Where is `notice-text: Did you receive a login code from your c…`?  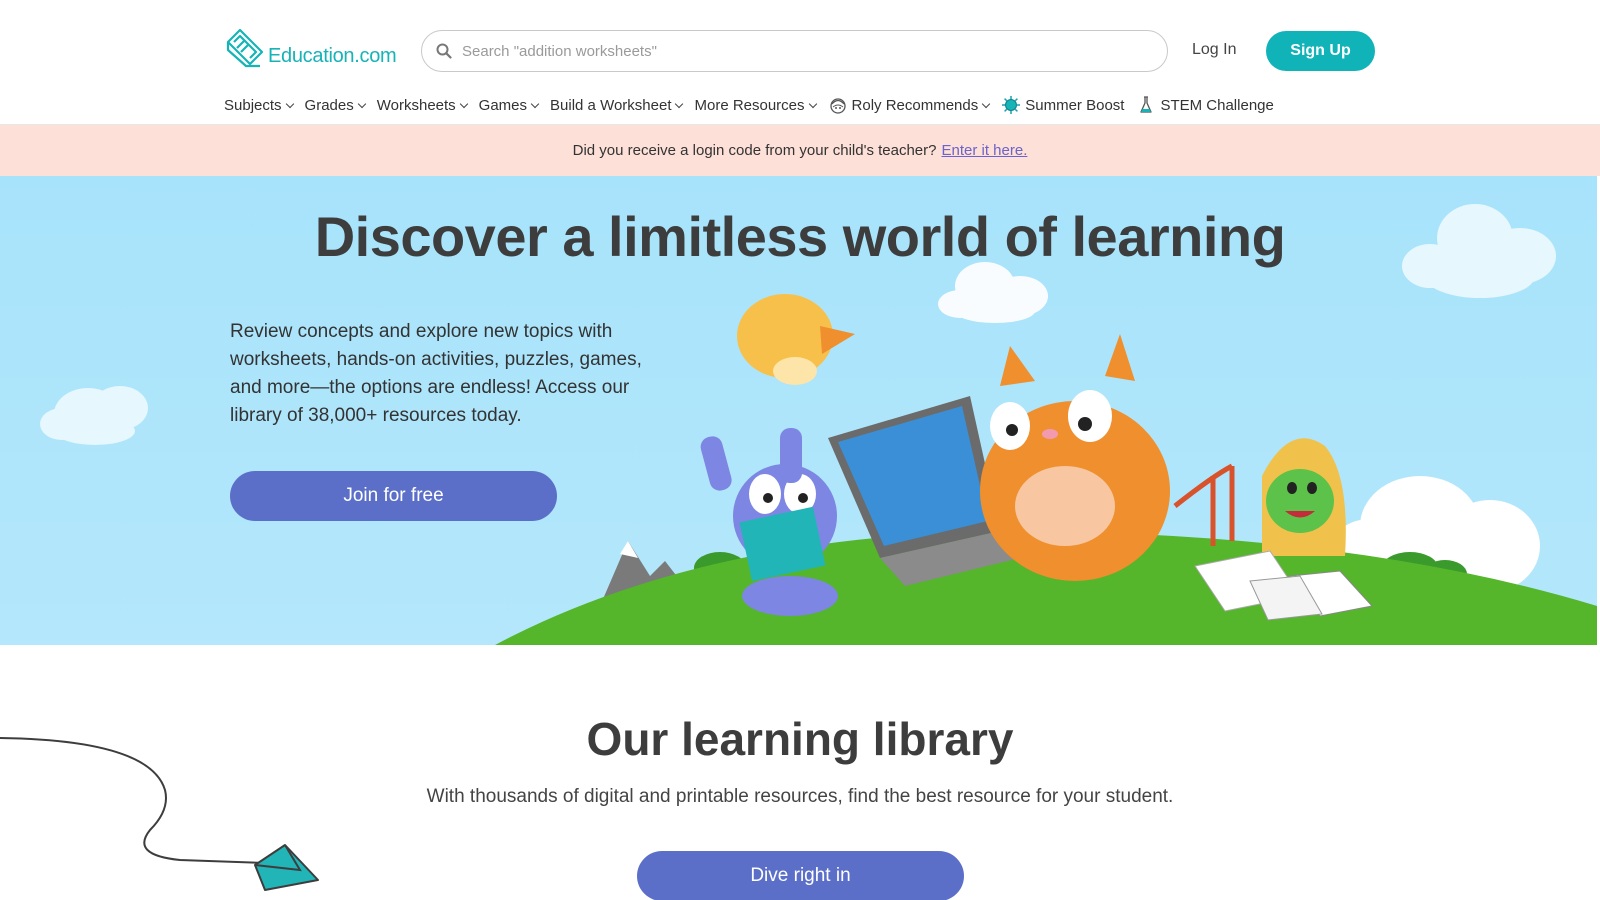 notice-text: Did you receive a login code from your c… is located at coordinates (754, 150).